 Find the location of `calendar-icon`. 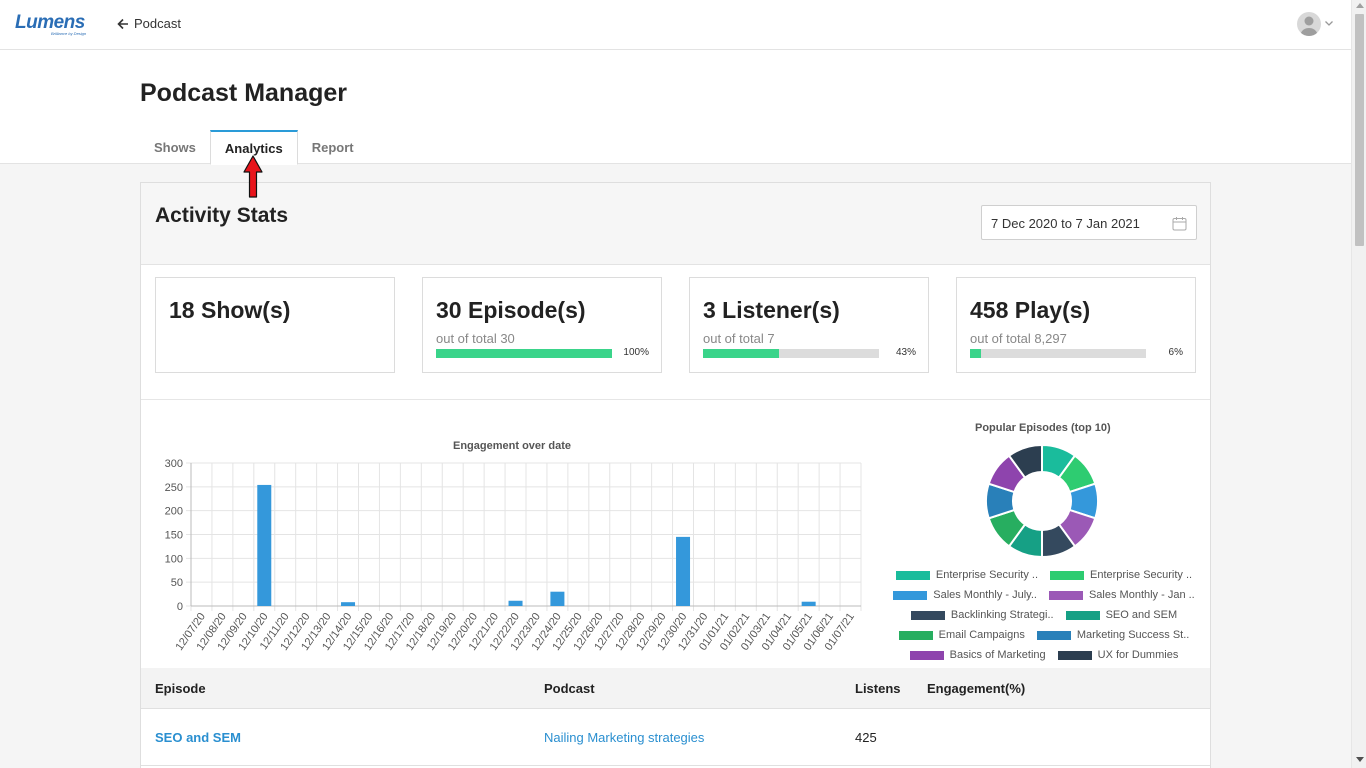

calendar-icon is located at coordinates (1179, 224).